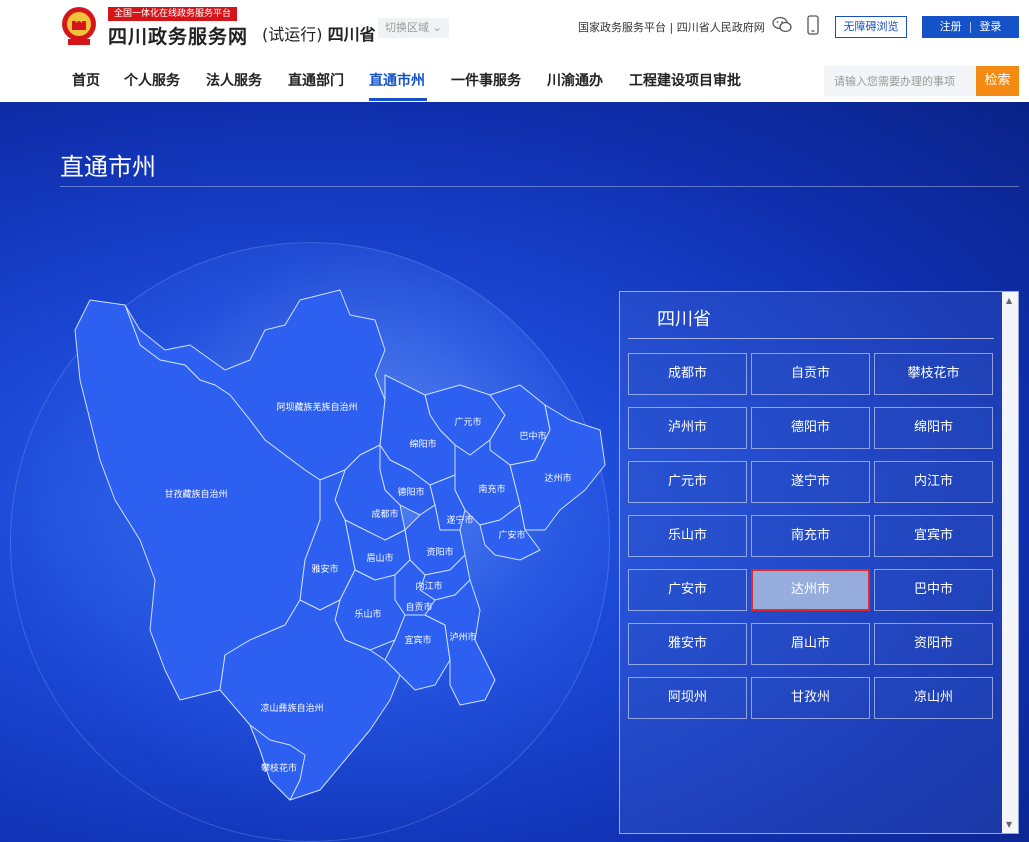 The width and height of the screenshot is (1029, 842). What do you see at coordinates (316, 407) in the screenshot?
I see `map-label-aba: 阿坝藏族羌族自治州` at bounding box center [316, 407].